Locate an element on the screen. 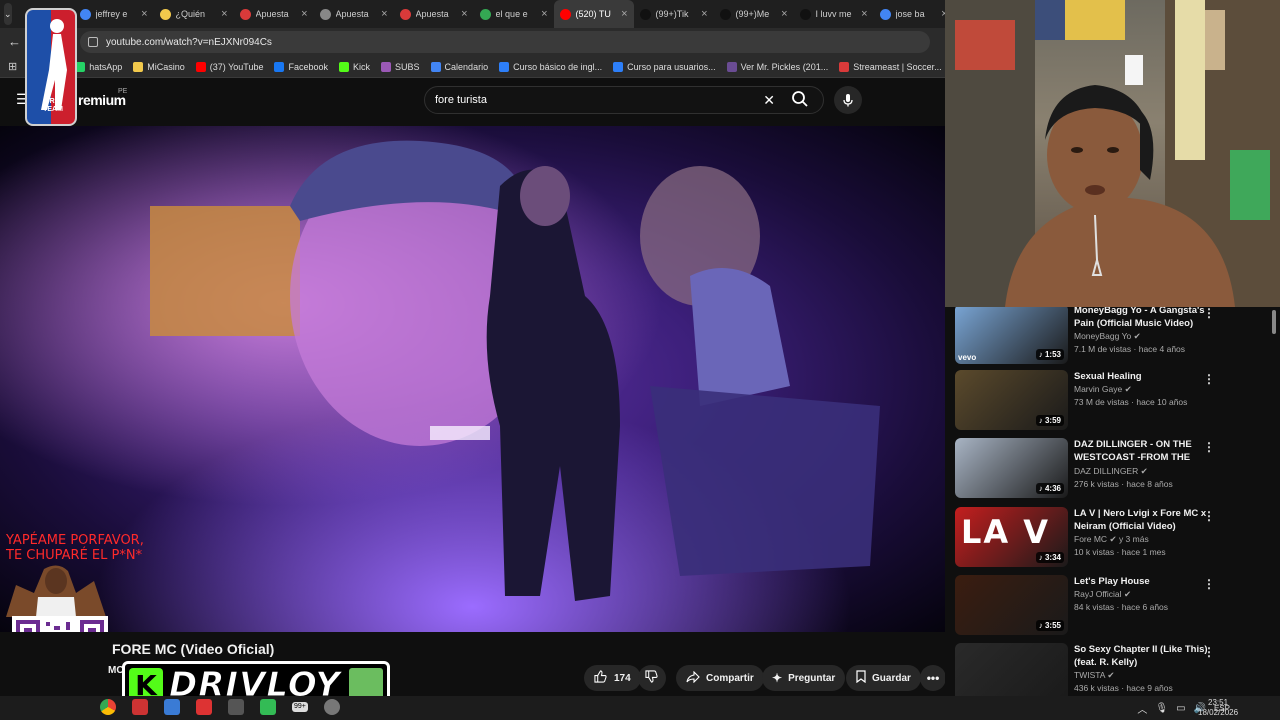  view-stats: 10 k vistas · hace 1 mes is located at coordinates (1120, 552).